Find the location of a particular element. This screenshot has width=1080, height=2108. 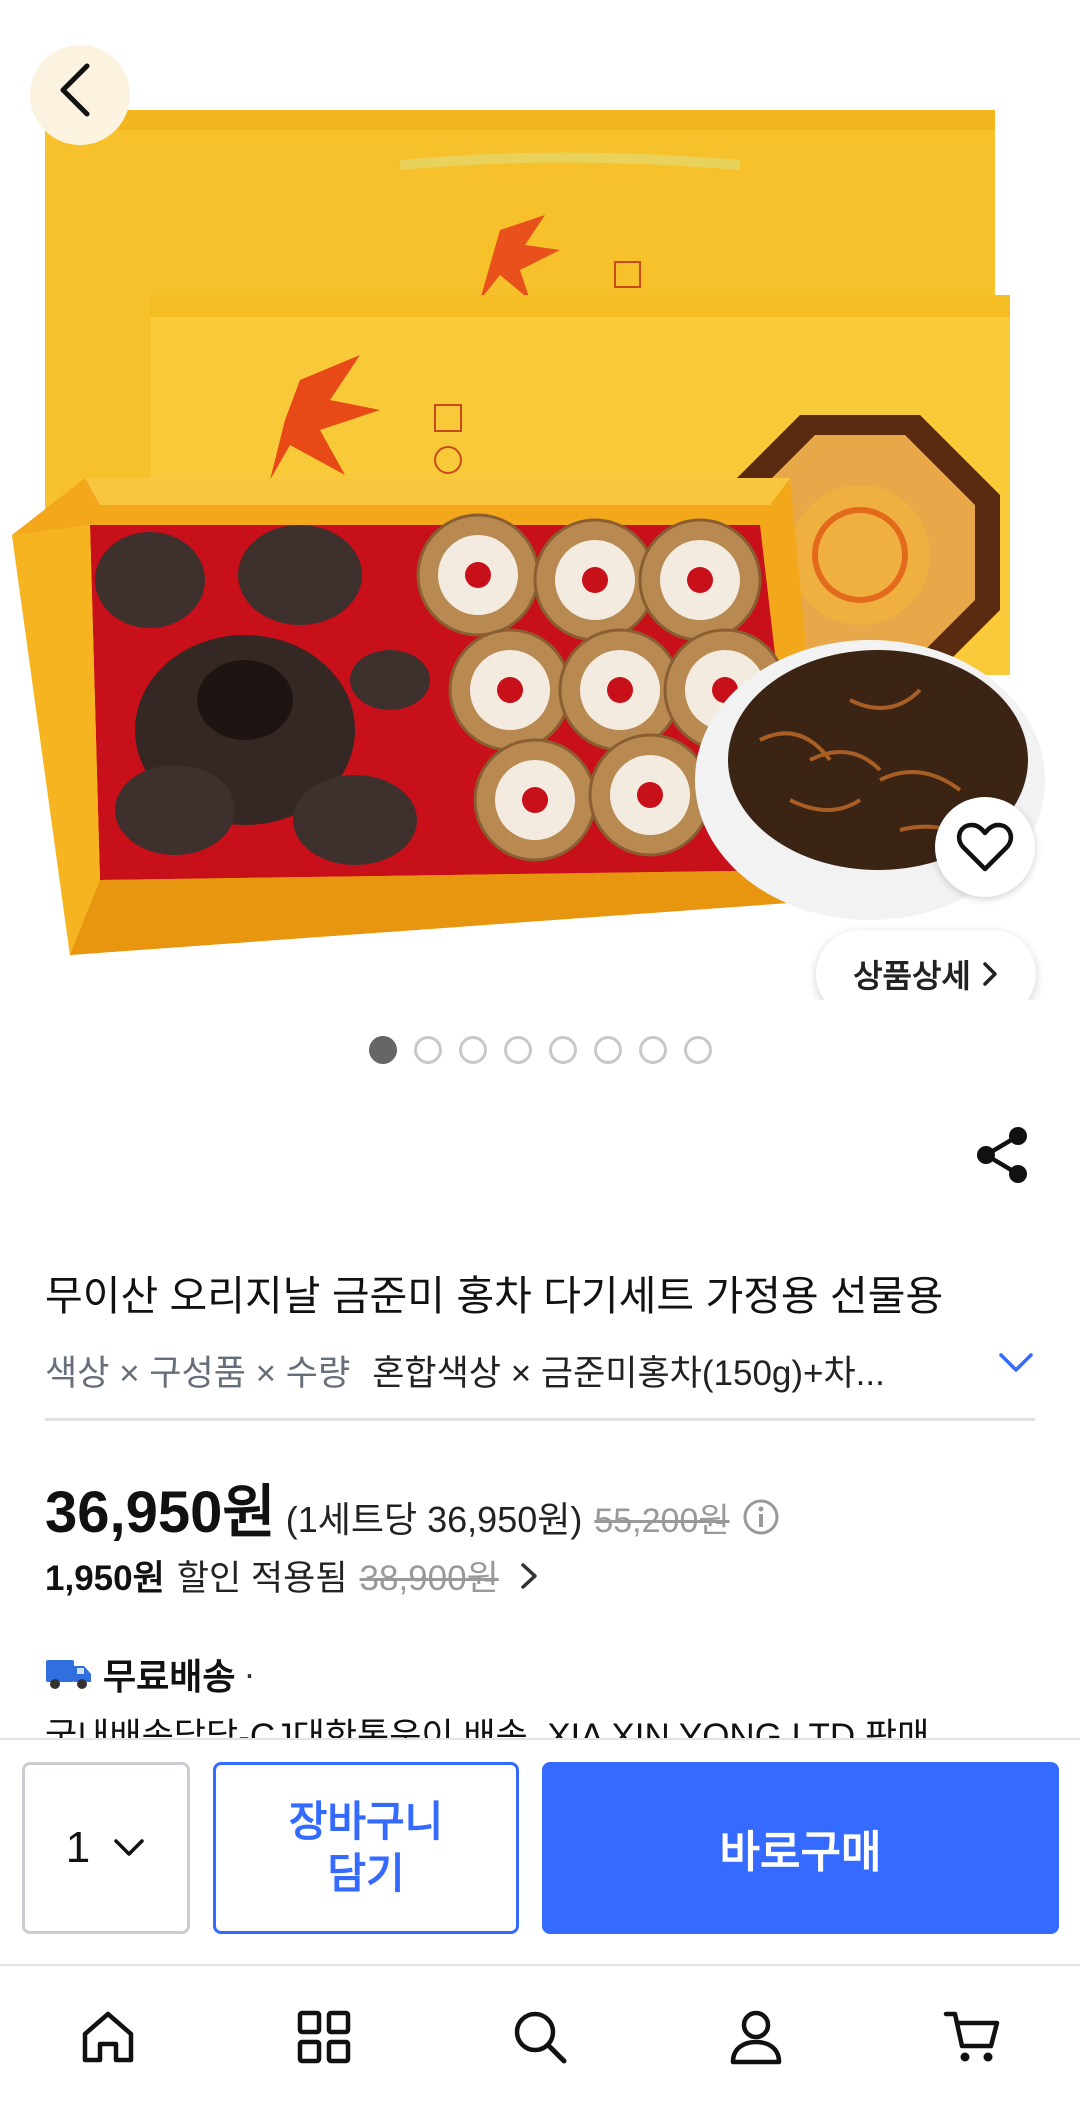

shipping-row: 무료배송 · is located at coordinates (150, 1674).